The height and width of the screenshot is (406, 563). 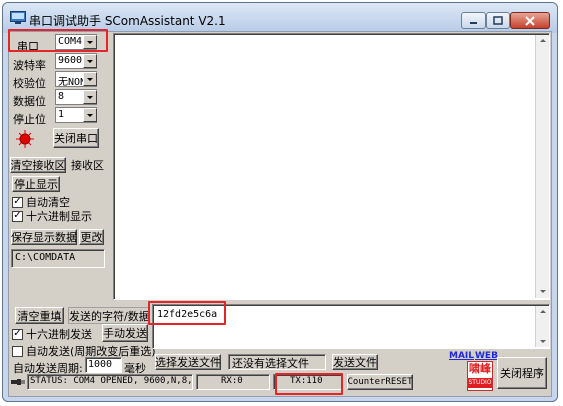 I want to click on clear-send-button: 清空重填, so click(x=39, y=315).